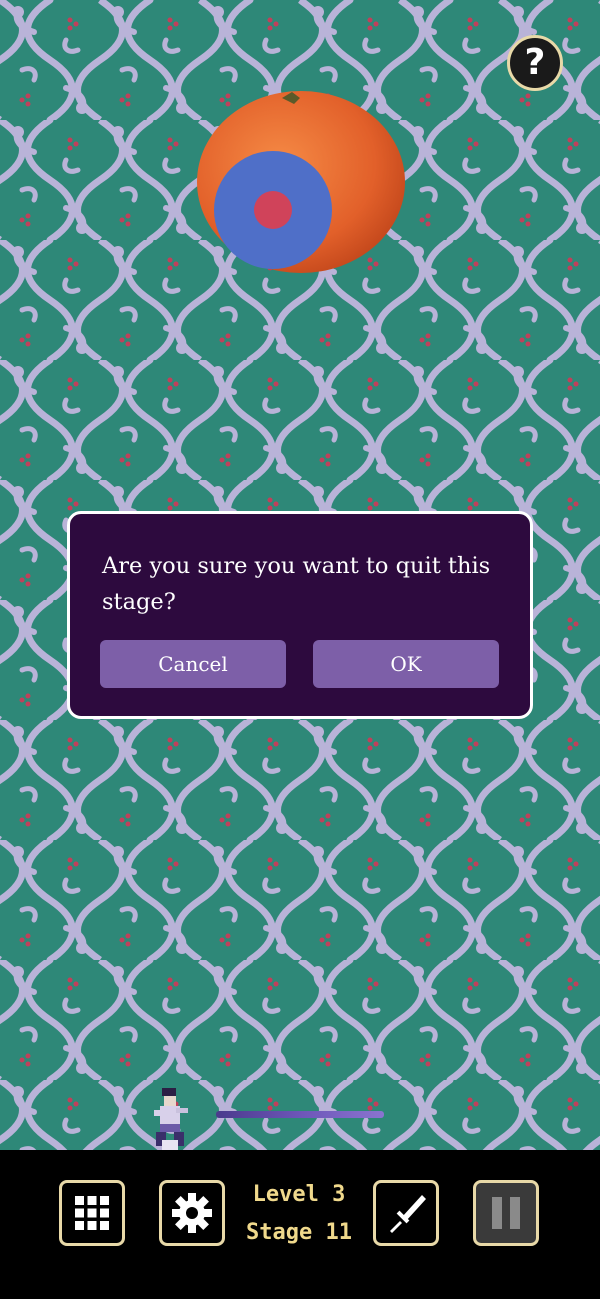 Image resolution: width=600 pixels, height=1299 pixels. What do you see at coordinates (299, 1232) in the screenshot?
I see `stage-label: Stage 11` at bounding box center [299, 1232].